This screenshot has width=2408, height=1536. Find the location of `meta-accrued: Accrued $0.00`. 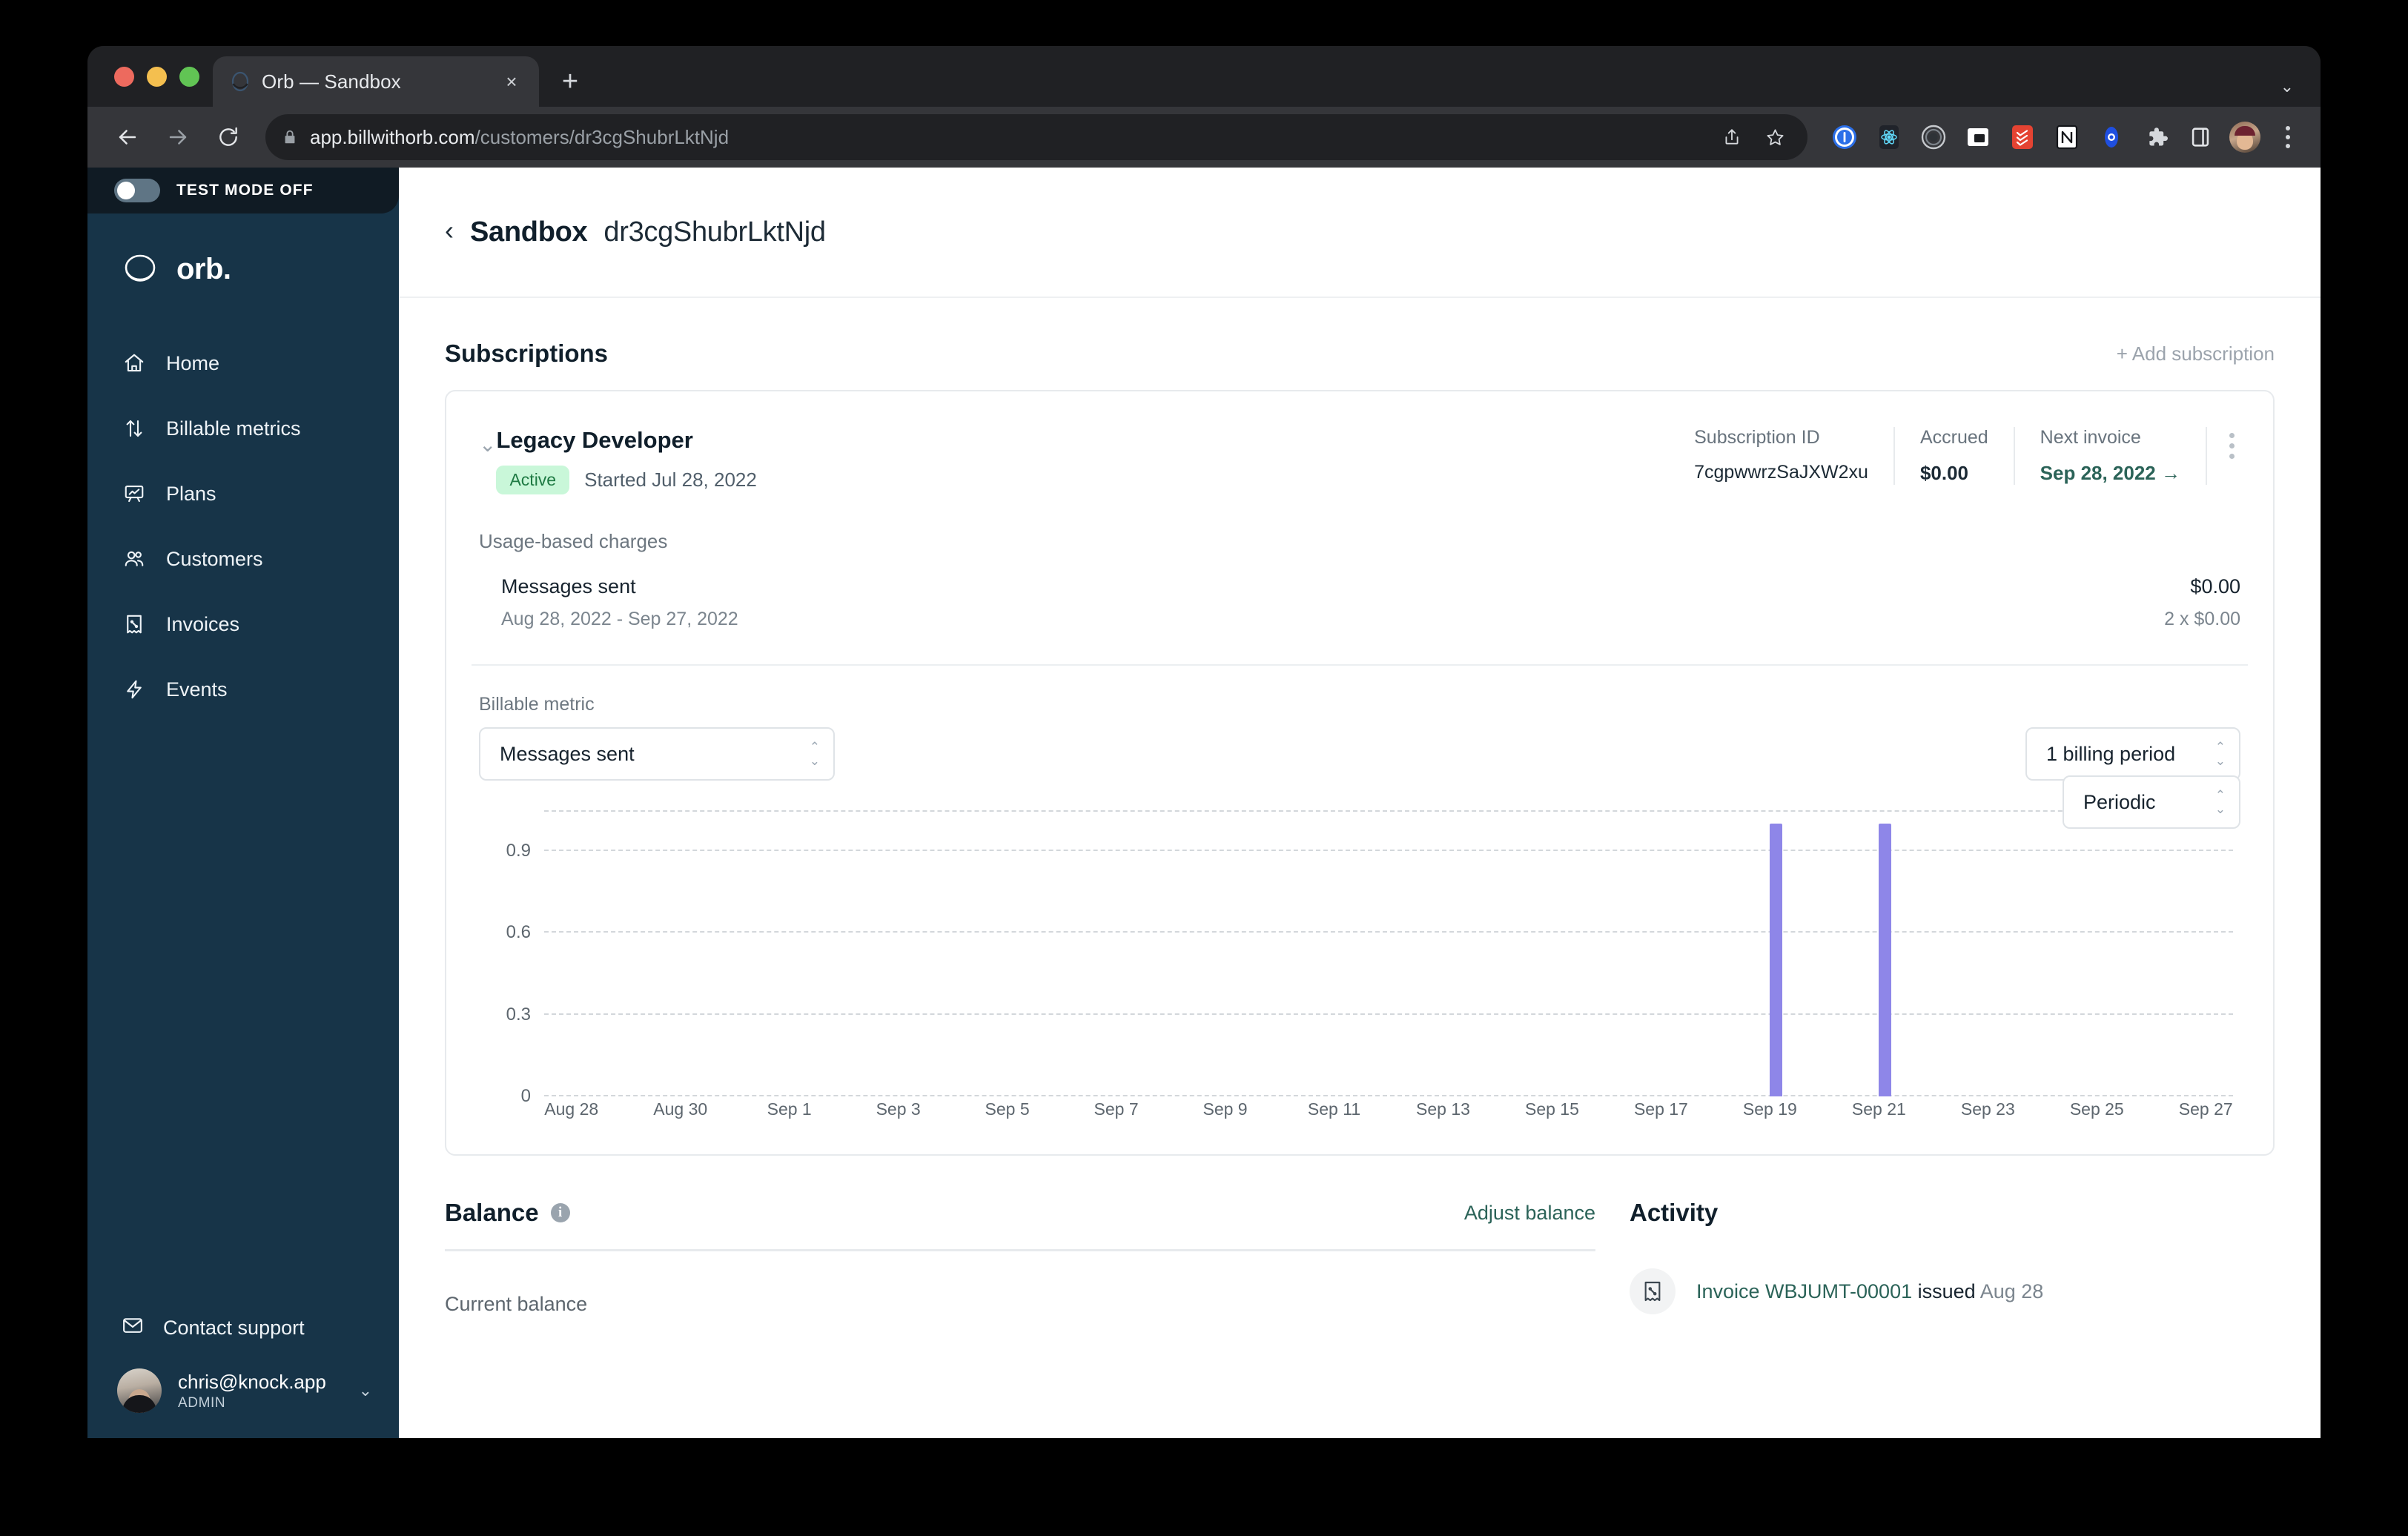

meta-accrued: Accrued $0.00 is located at coordinates (1953, 456).